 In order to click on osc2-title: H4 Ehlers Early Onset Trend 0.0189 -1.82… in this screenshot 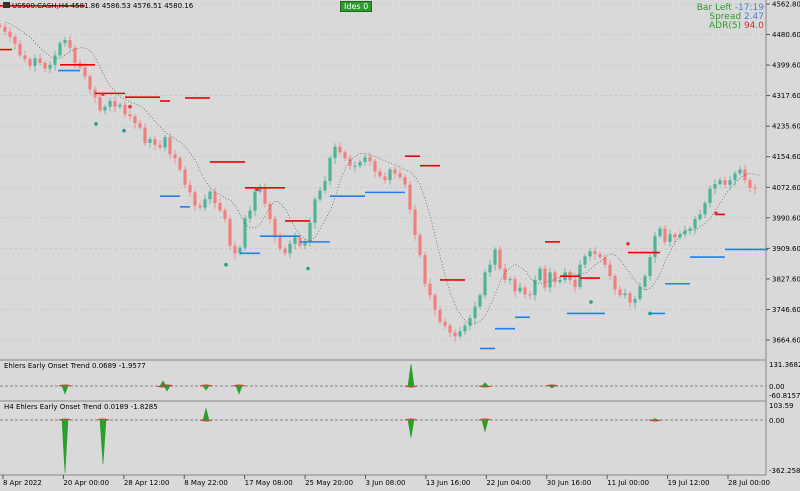, I will do `click(81, 407)`.